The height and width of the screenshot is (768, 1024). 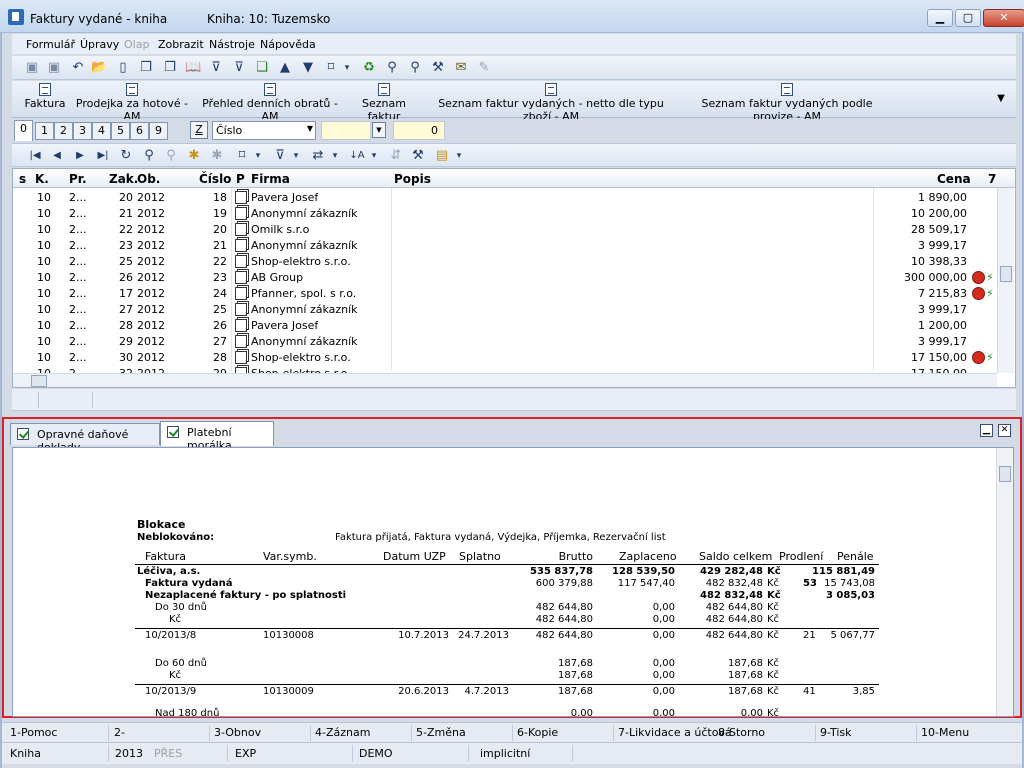 I want to click on report-prehled: Přehled denních obratů - AM, so click(x=270, y=103).